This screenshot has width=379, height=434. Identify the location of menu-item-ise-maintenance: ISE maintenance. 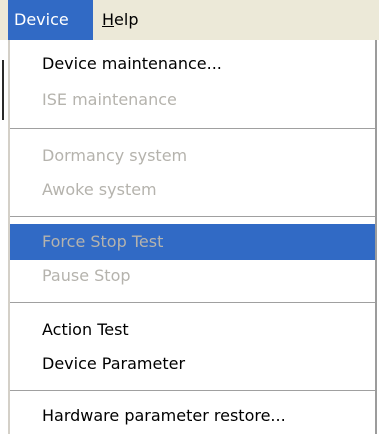
(109, 99).